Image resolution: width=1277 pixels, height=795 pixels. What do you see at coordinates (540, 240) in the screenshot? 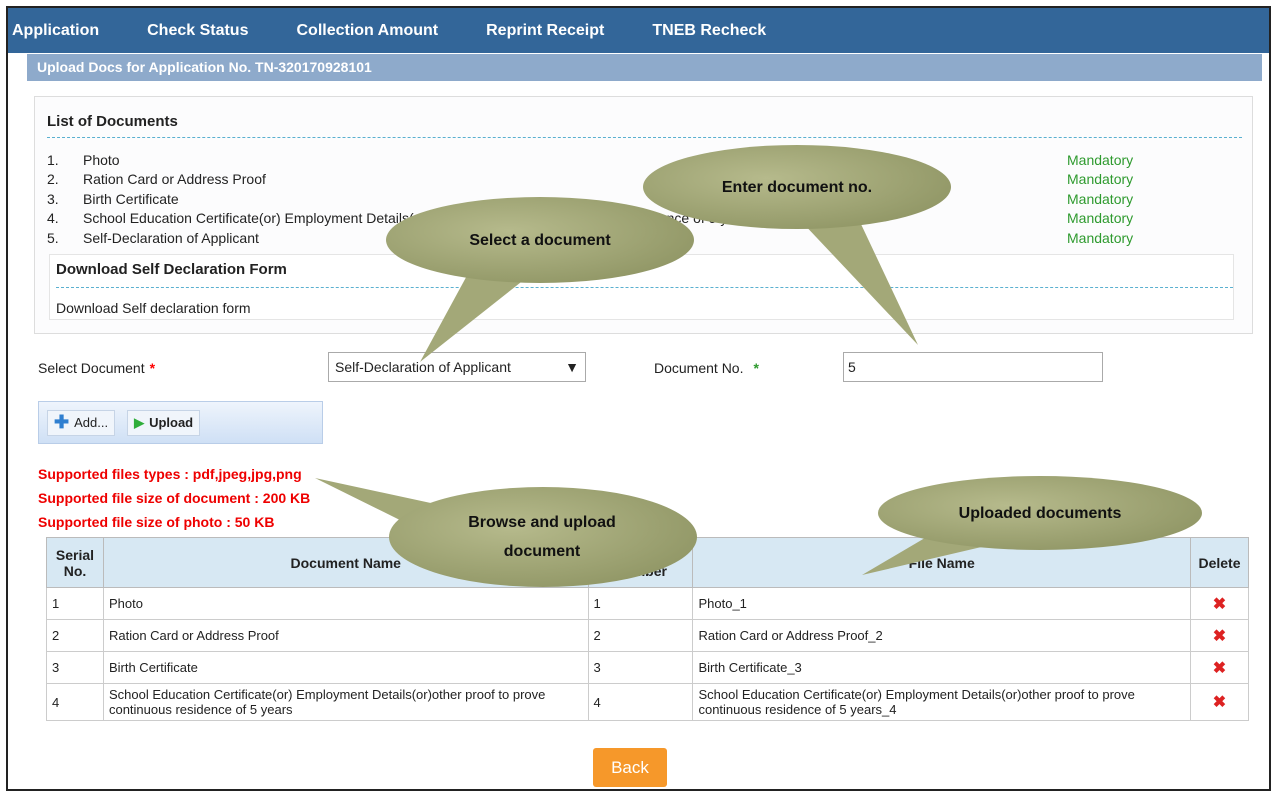
I see `callout-select-text: Select a document` at bounding box center [540, 240].